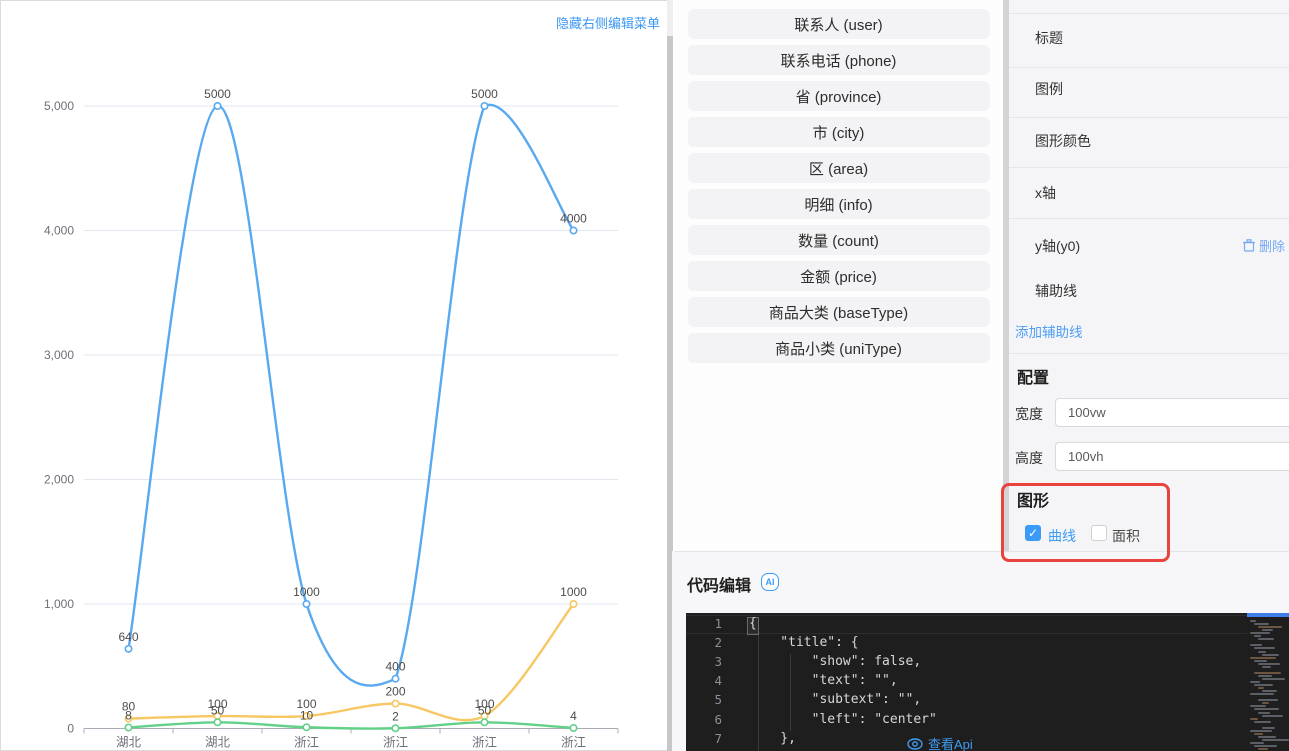 Image resolution: width=1289 pixels, height=751 pixels. I want to click on curve-checkbox: ✓, so click(1033, 533).